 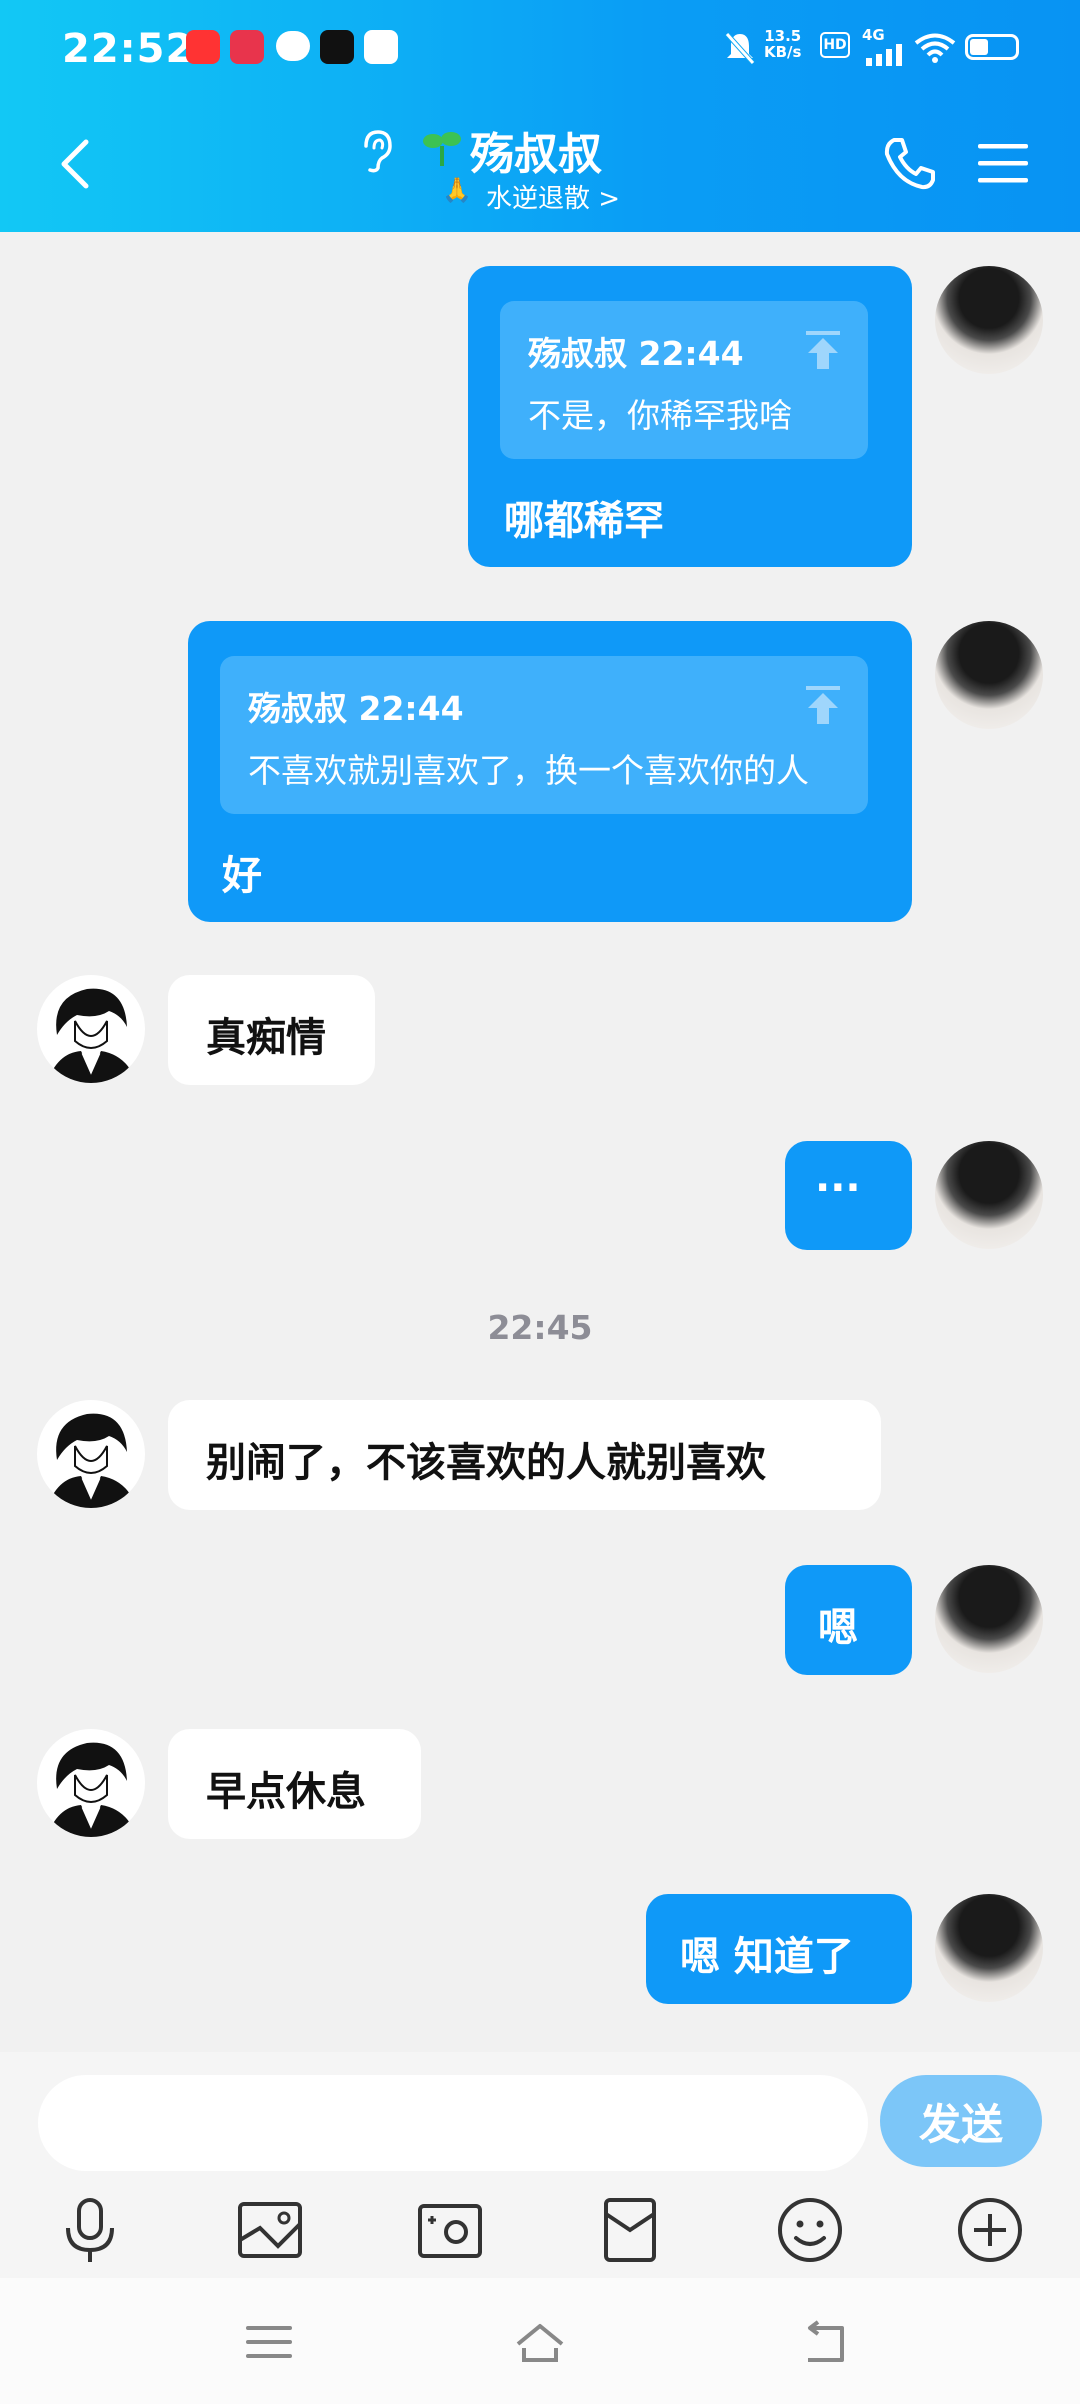 I want to click on network-speed: 13.5 KB/s, so click(x=782, y=44).